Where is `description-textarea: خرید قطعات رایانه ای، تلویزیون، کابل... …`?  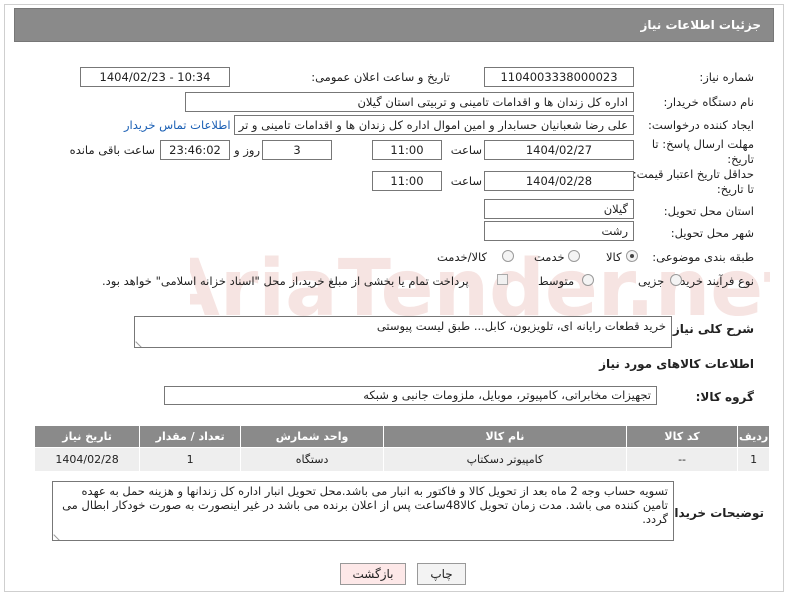
description-textarea: خرید قطعات رایانه ای، تلویزیون، کابل... … is located at coordinates (403, 332).